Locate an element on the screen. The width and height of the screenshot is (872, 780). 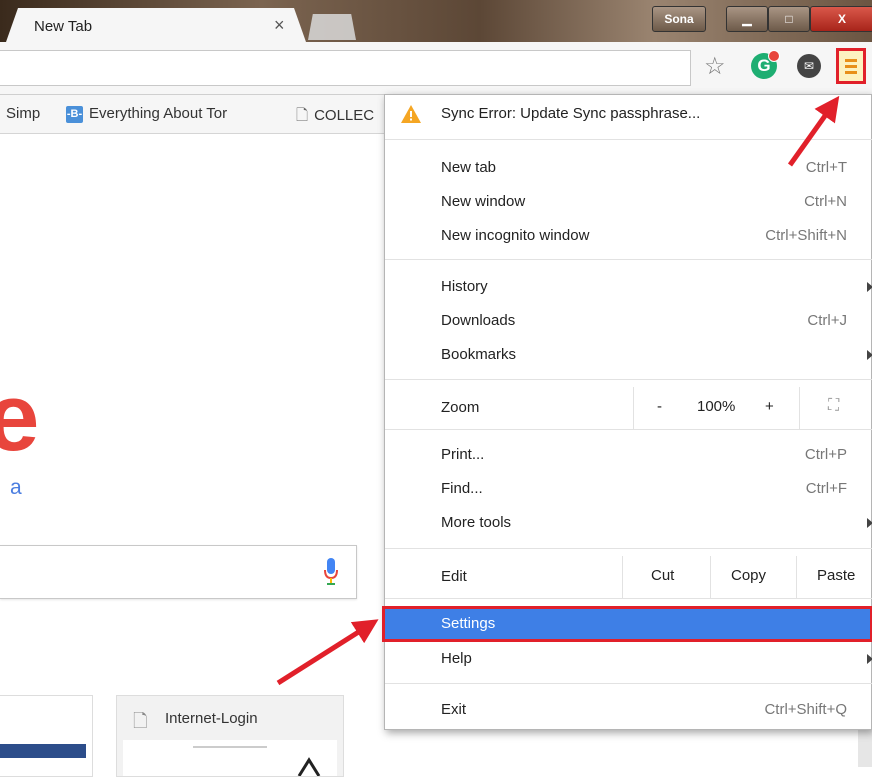
annotation-arrow-settings is located at coordinates (327, 652).